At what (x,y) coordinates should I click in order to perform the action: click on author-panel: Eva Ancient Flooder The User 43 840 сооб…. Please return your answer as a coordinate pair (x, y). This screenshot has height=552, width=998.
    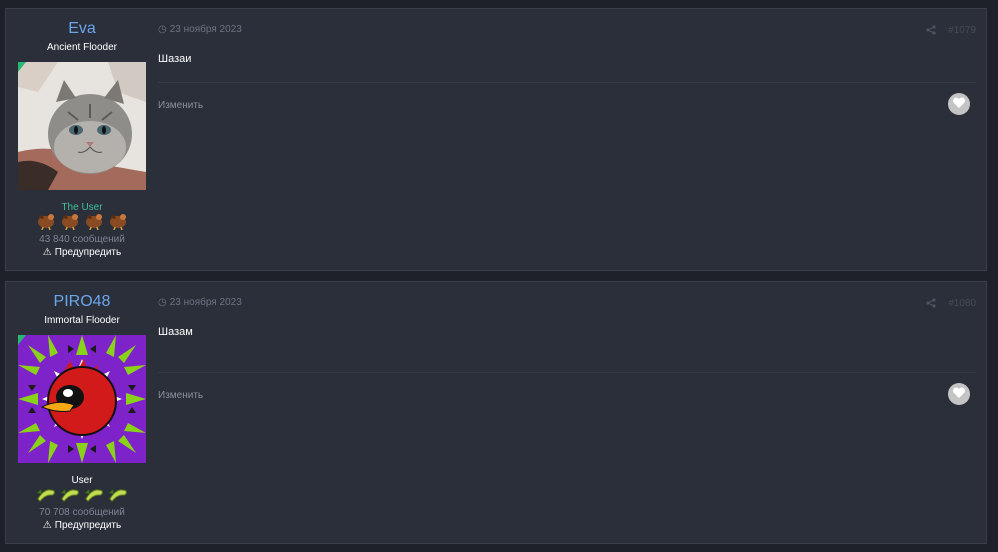
    Looking at the image, I should click on (82, 139).